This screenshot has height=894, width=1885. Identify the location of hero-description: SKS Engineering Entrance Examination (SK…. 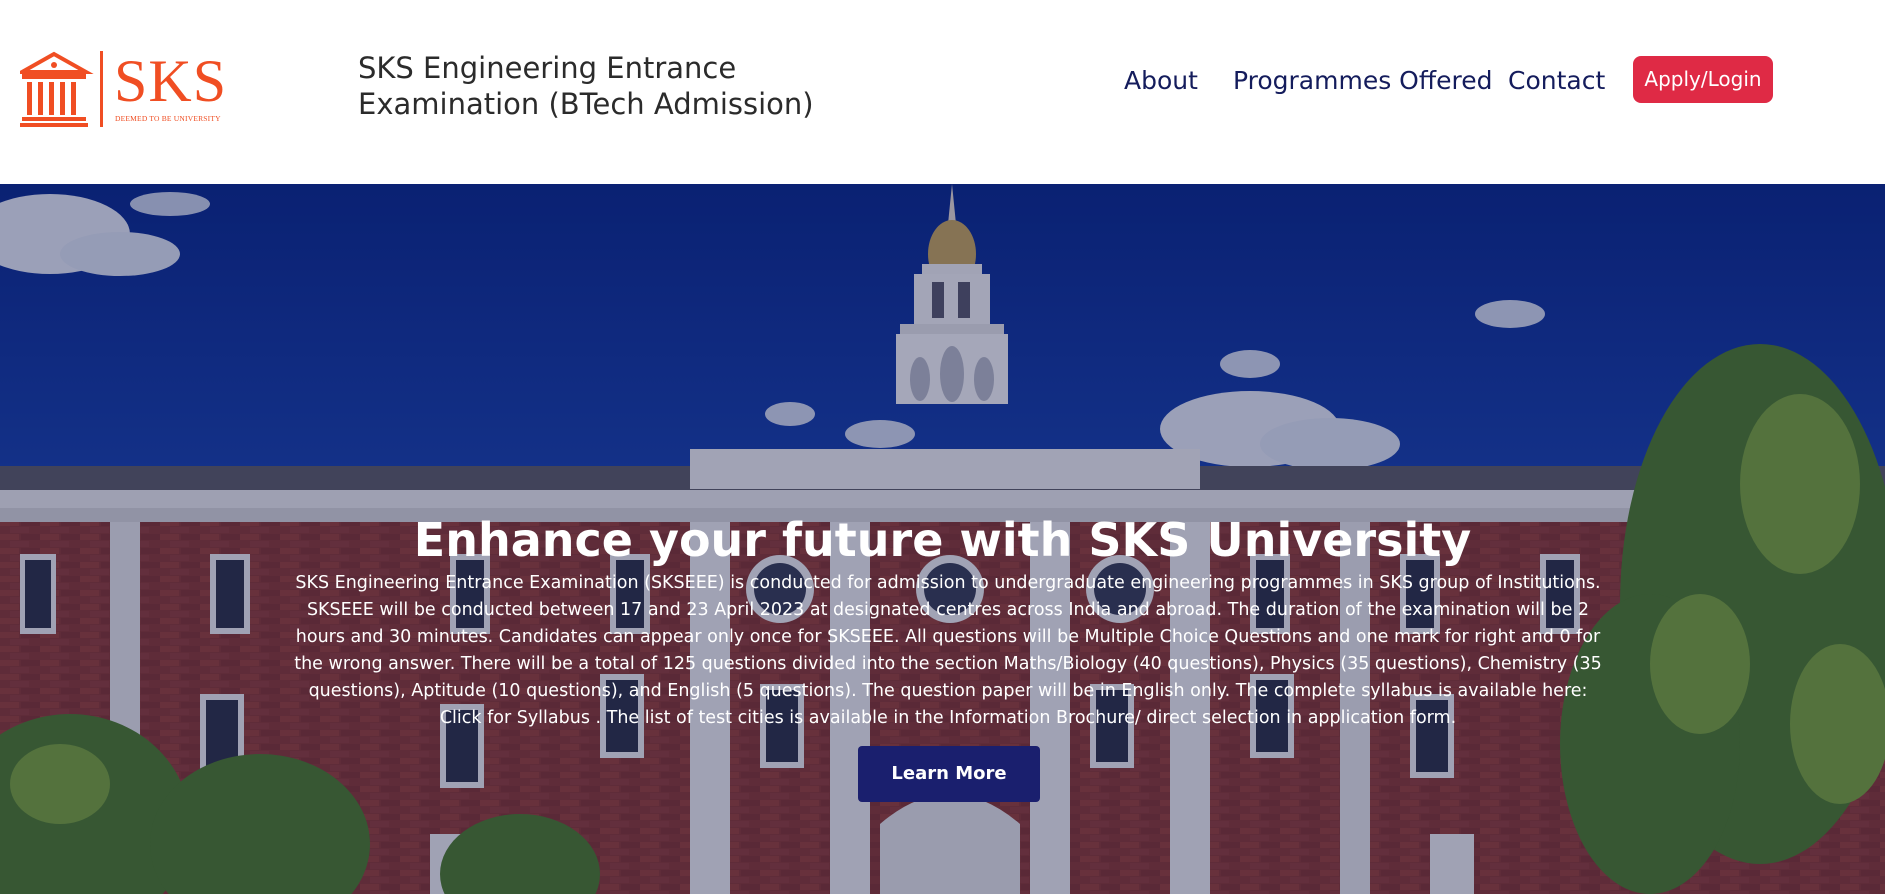
(948, 650).